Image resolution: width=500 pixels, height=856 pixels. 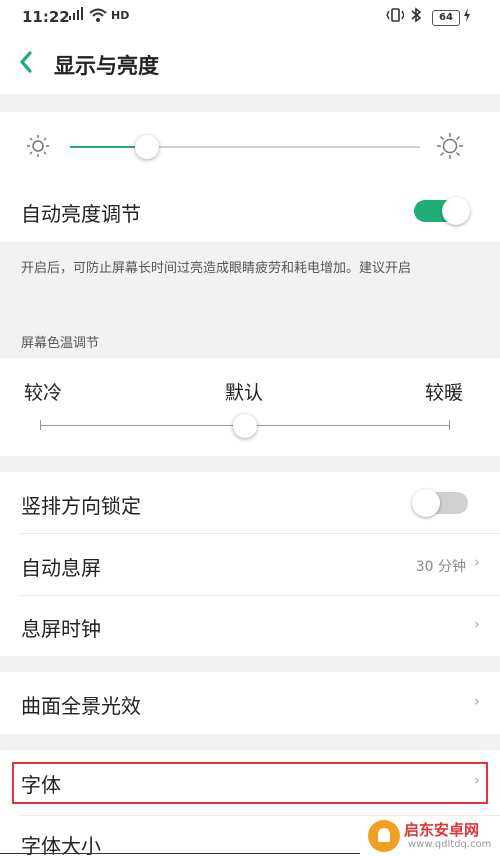 I want to click on auto-brightness-note: 开启后，可防止屏幕长时间过亮造成眼睛疲劳和耗电增加。建议开启, so click(x=216, y=268).